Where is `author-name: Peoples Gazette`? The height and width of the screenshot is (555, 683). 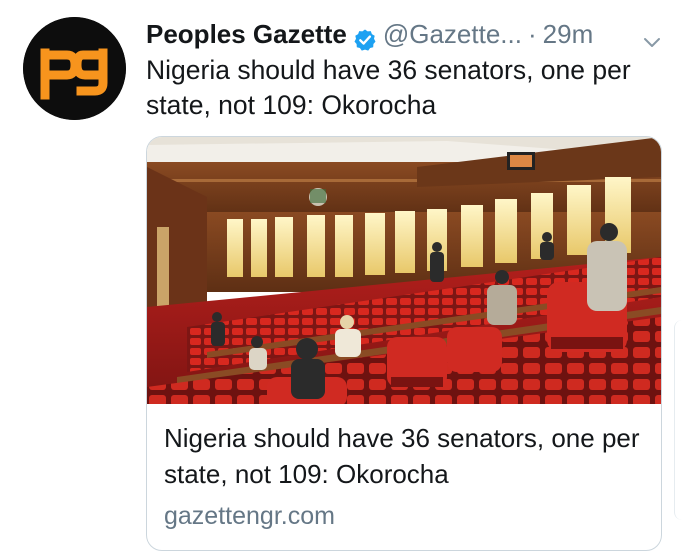 author-name: Peoples Gazette is located at coordinates (246, 34).